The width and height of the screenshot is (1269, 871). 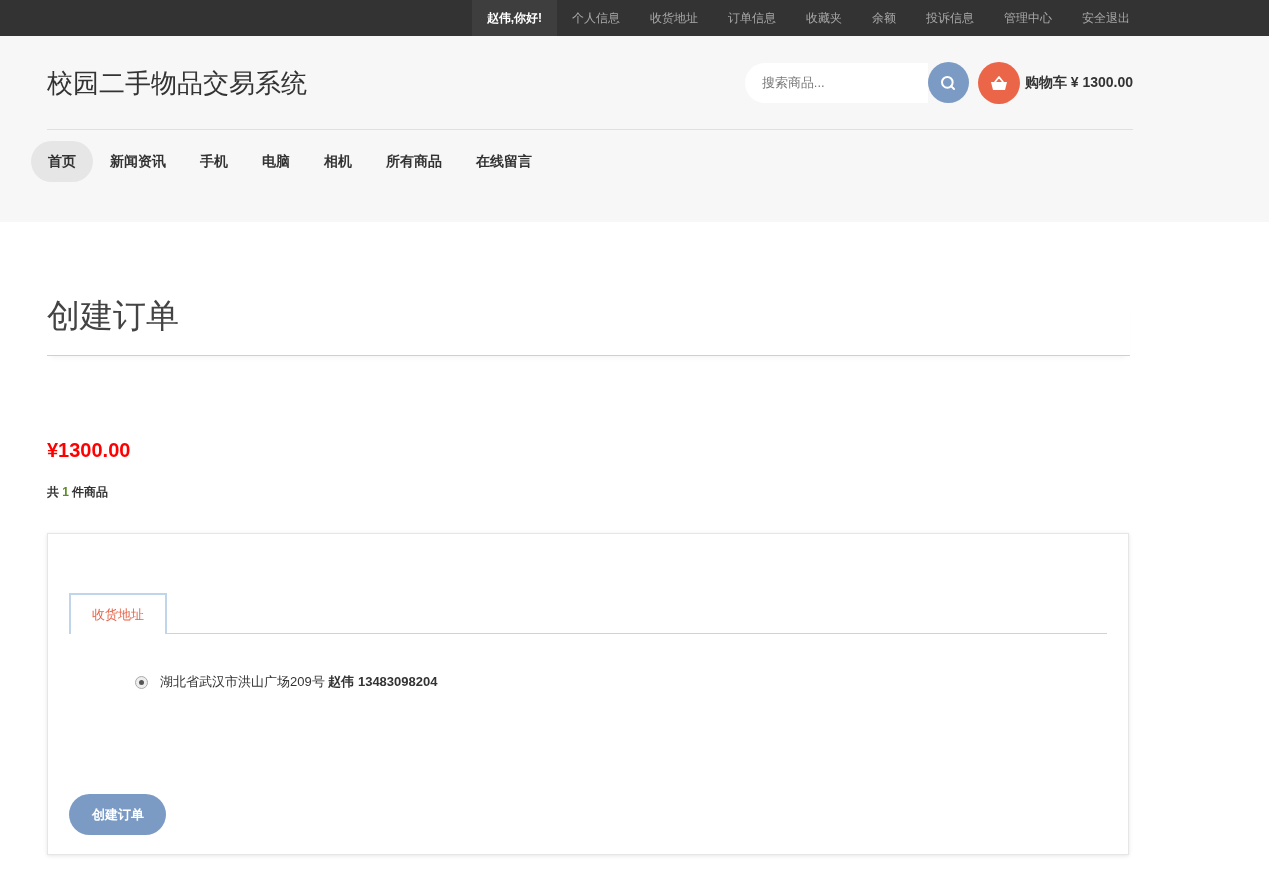 What do you see at coordinates (78, 492) in the screenshot?
I see `item-count-text: 共 1 件商品` at bounding box center [78, 492].